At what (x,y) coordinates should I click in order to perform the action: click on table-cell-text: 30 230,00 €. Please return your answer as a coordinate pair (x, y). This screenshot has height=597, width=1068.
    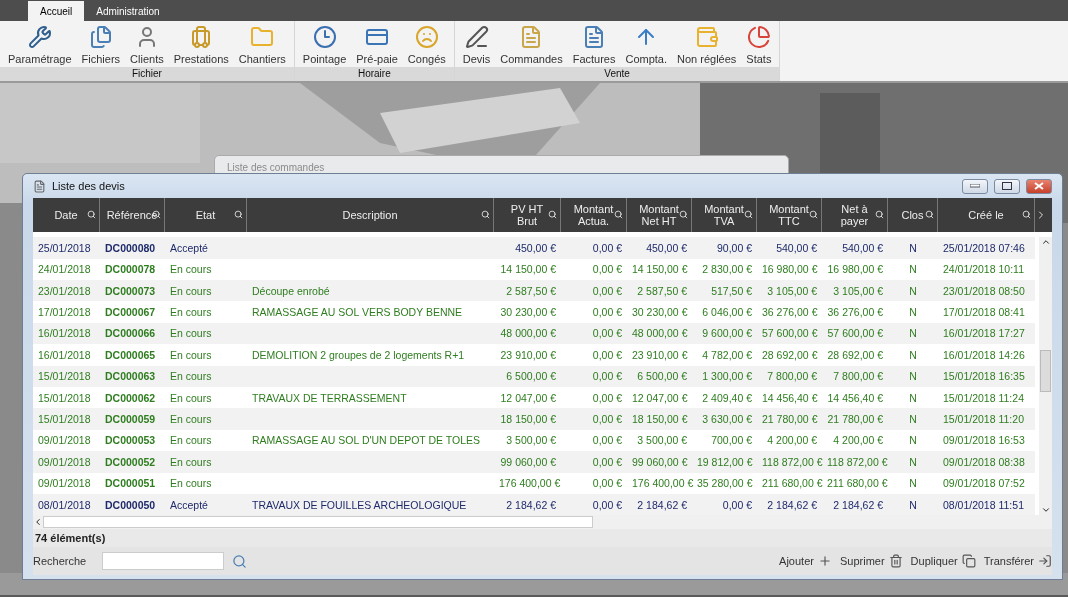
    Looking at the image, I should click on (660, 312).